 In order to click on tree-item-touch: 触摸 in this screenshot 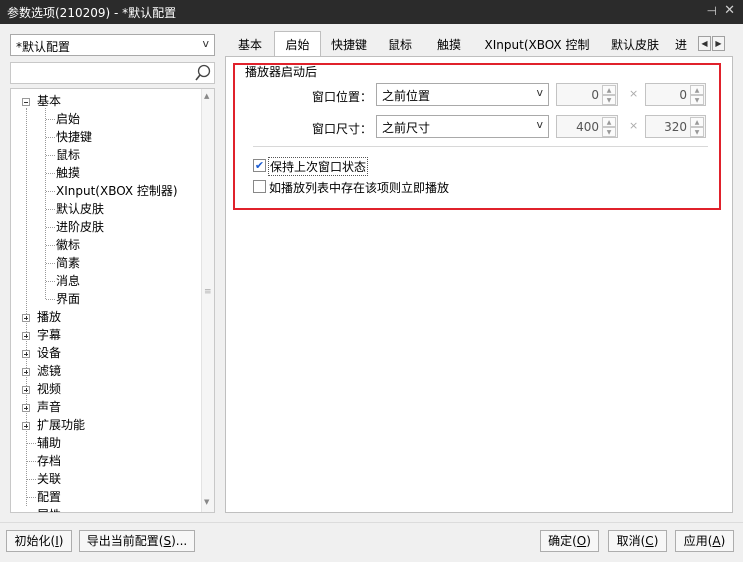, I will do `click(68, 173)`.